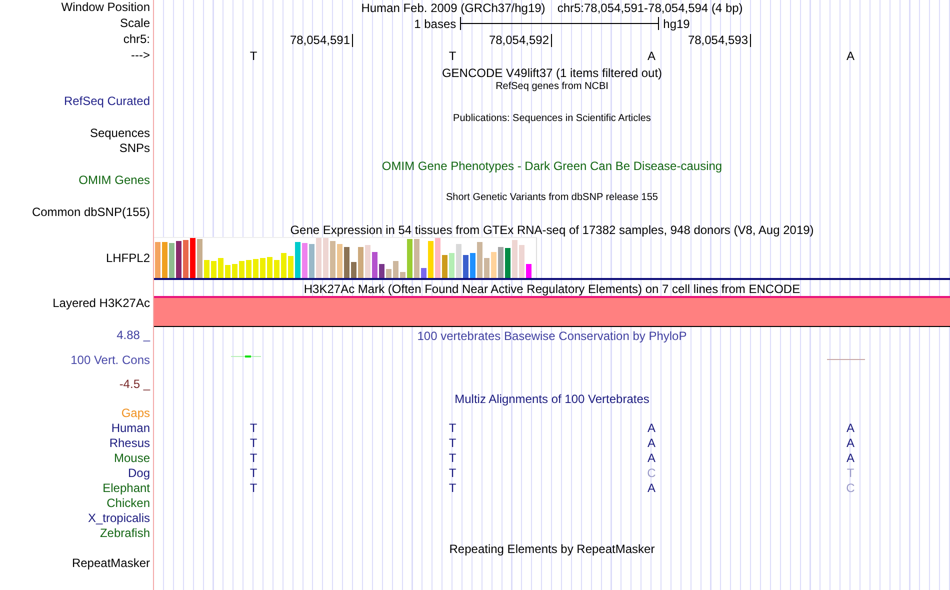 The width and height of the screenshot is (950, 590). Describe the element at coordinates (320, 40) in the screenshot. I see `coordinate-label: 78,054,591` at that location.